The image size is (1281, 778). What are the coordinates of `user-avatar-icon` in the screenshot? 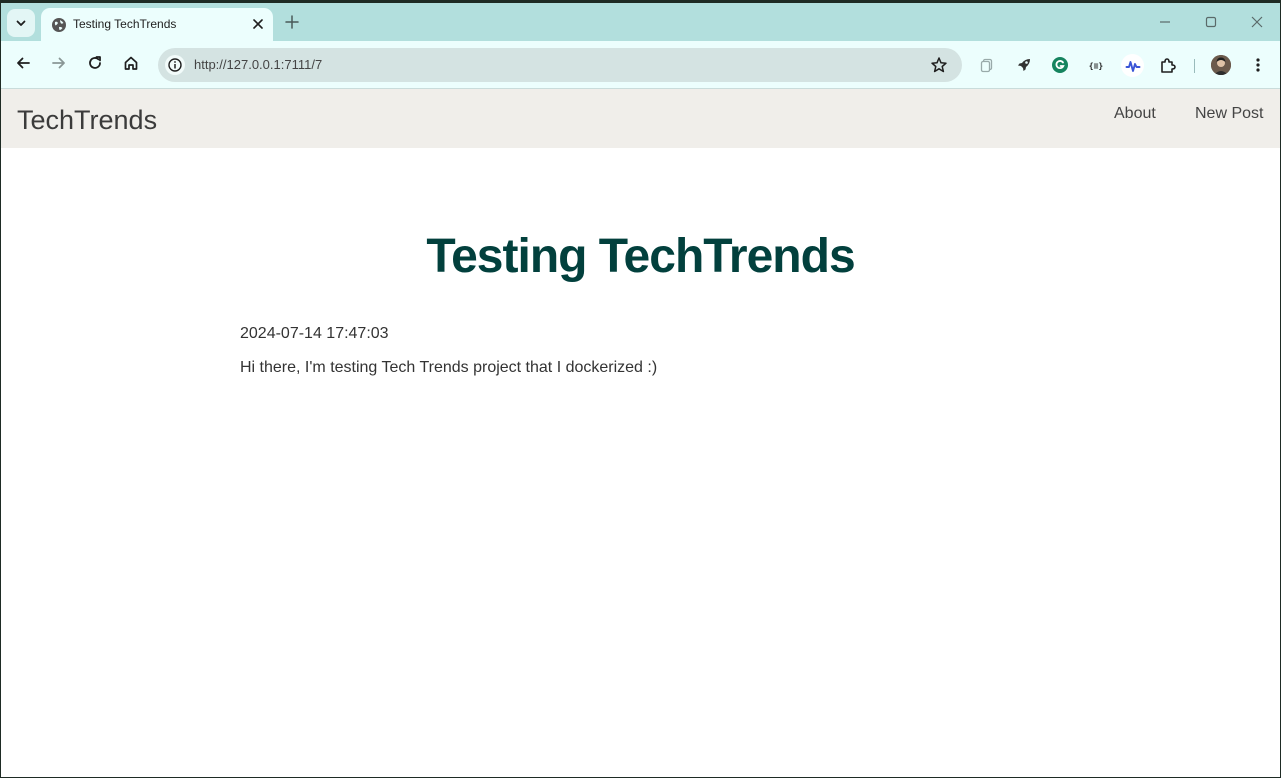 It's located at (1221, 65).